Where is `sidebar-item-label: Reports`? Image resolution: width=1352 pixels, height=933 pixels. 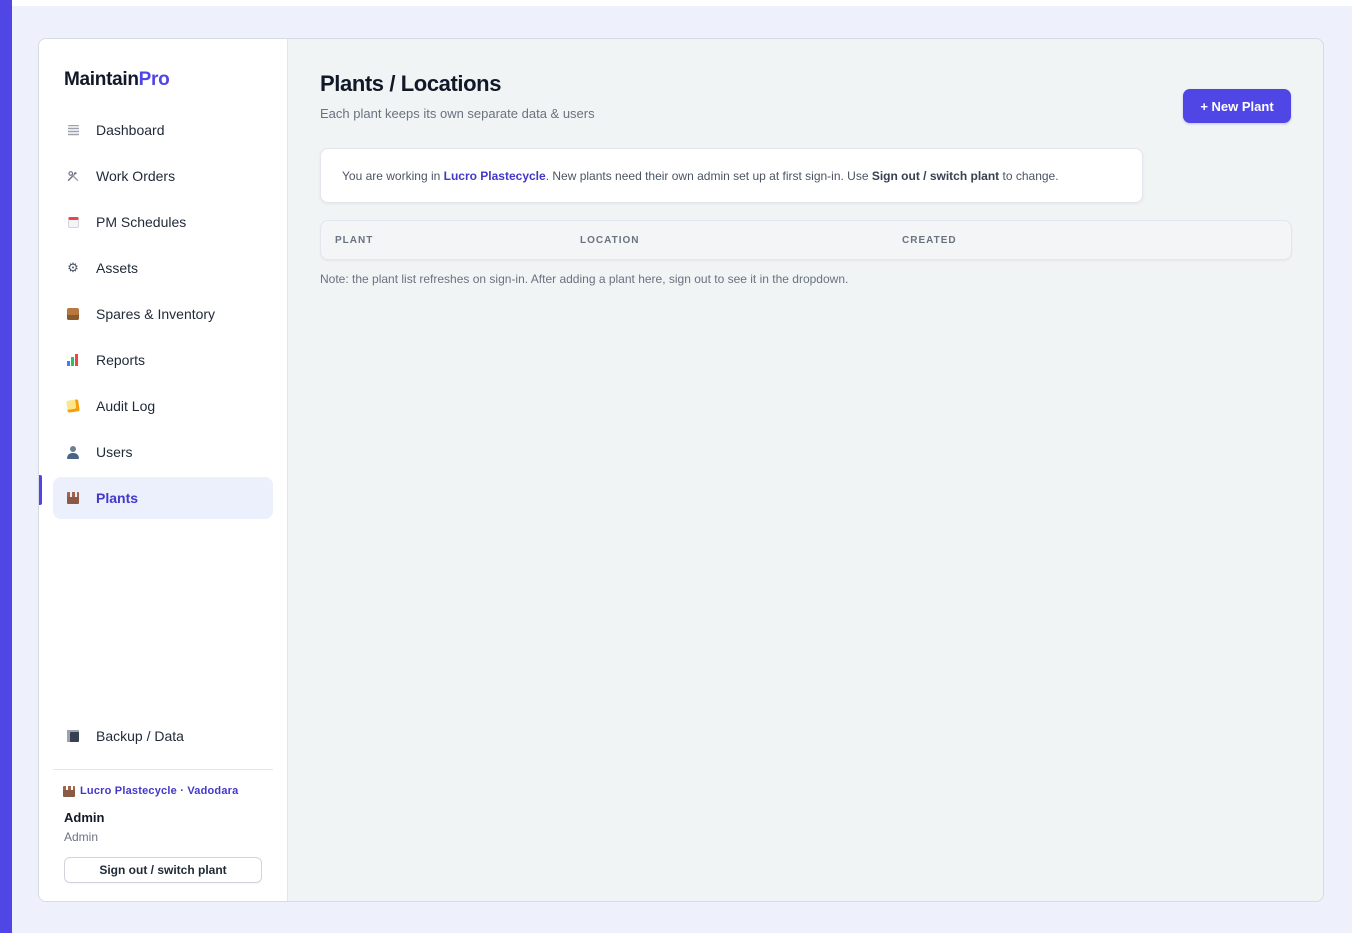
sidebar-item-label: Reports is located at coordinates (121, 360).